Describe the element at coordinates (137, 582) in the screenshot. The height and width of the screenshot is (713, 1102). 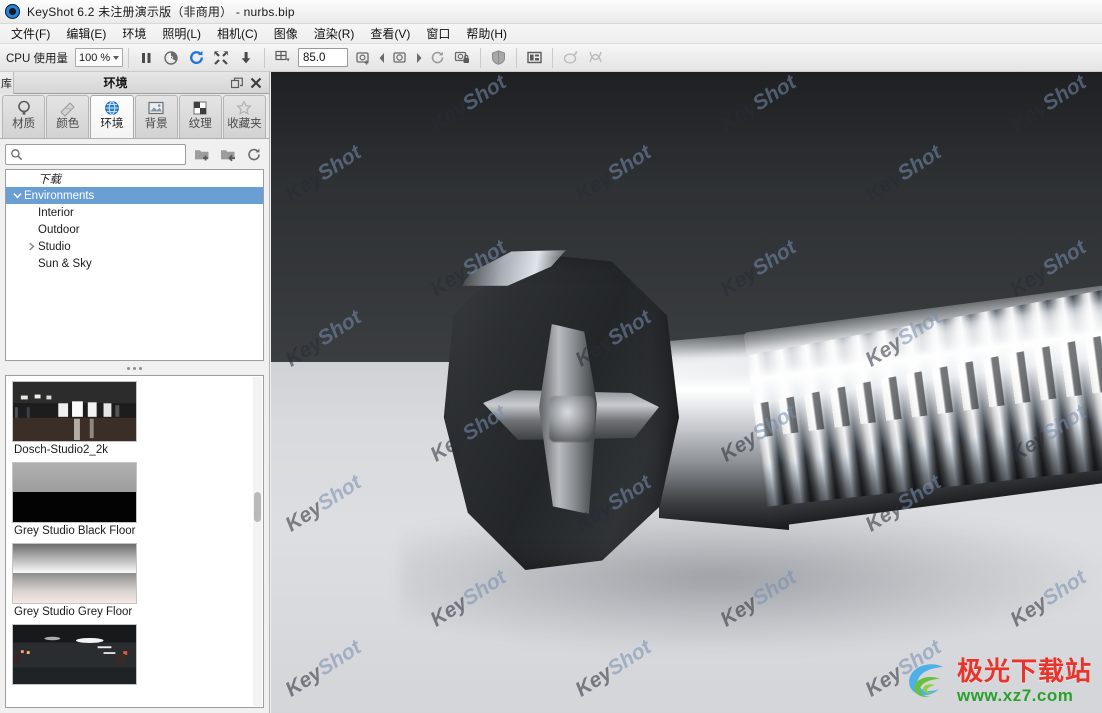
I see `list-item: Grey Studio Grey Floor` at that location.